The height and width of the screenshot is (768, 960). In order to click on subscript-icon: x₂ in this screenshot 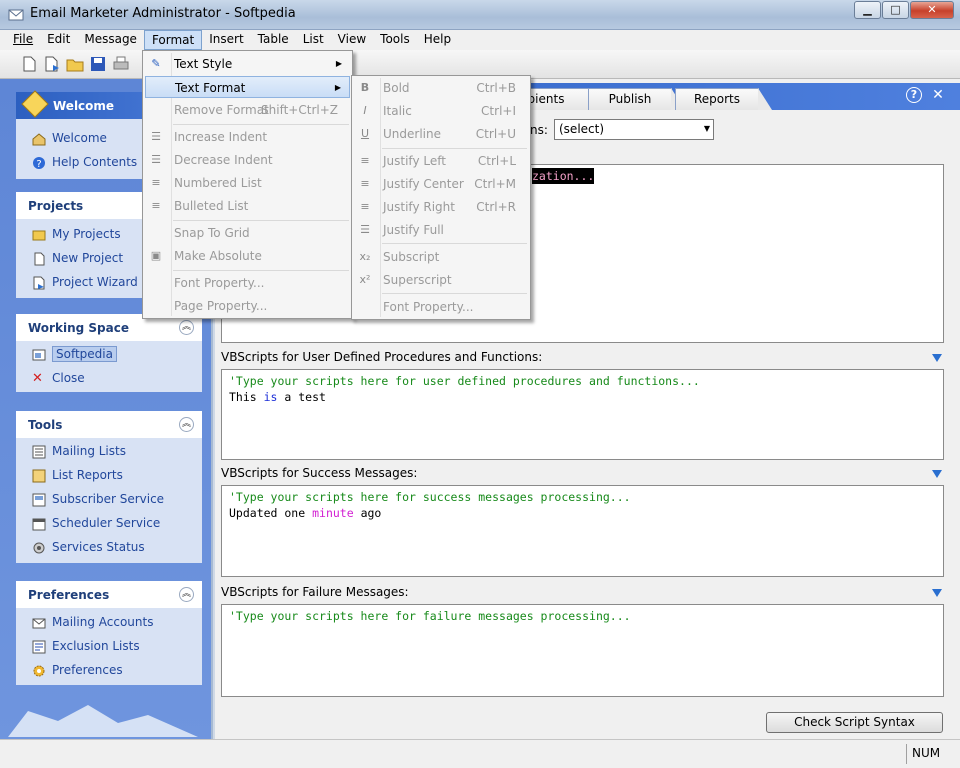, I will do `click(365, 256)`.